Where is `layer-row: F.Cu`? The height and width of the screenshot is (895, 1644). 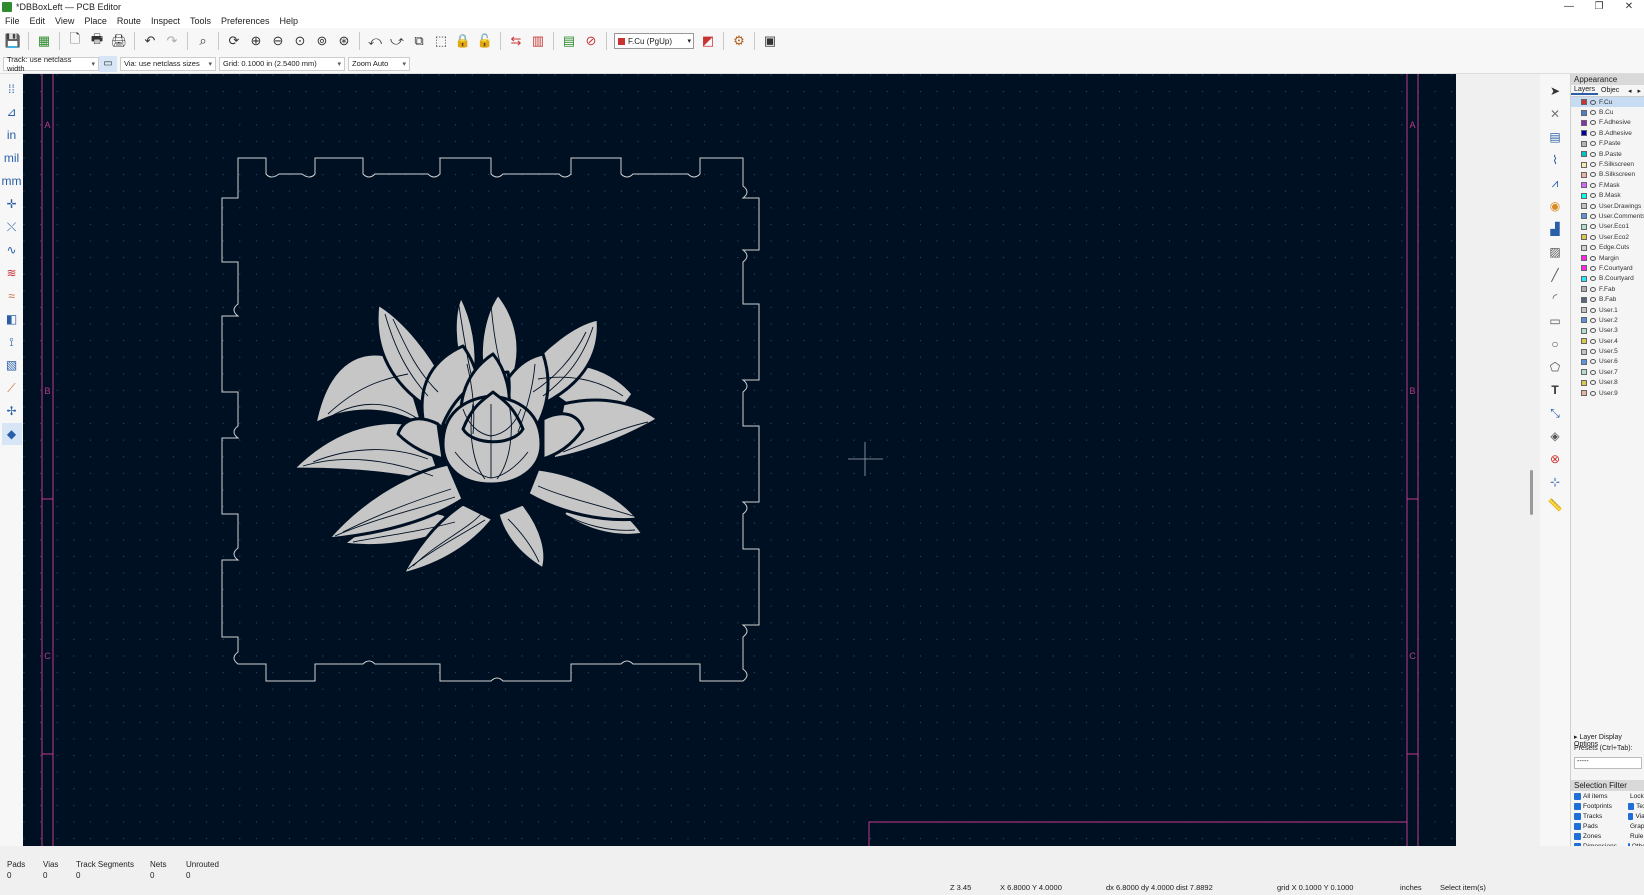
layer-row: F.Cu is located at coordinates (1607, 102).